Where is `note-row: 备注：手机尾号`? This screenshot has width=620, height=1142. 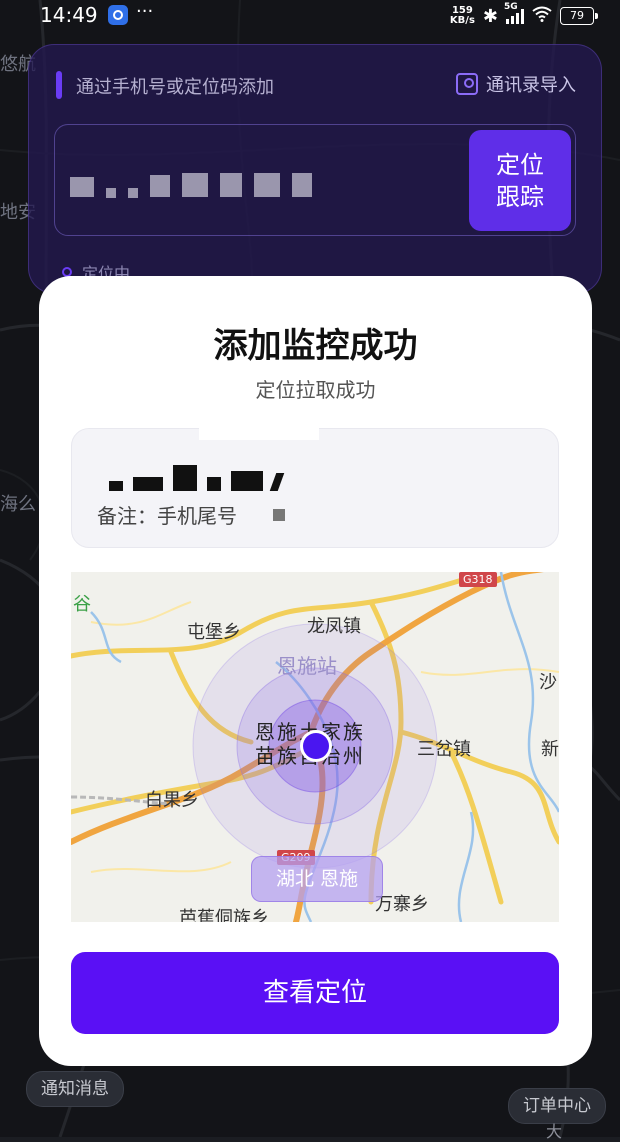
note-row: 备注：手机尾号 is located at coordinates (191, 514).